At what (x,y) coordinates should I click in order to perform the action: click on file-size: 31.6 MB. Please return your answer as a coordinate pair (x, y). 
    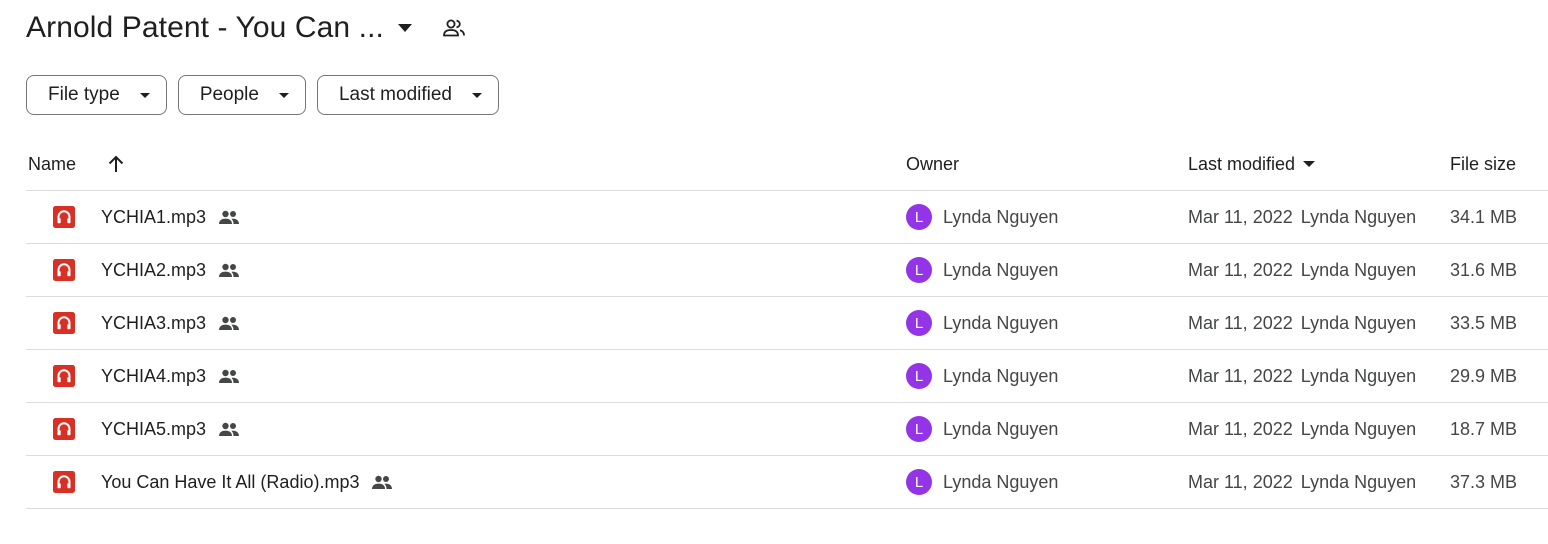
    Looking at the image, I should click on (1484, 269).